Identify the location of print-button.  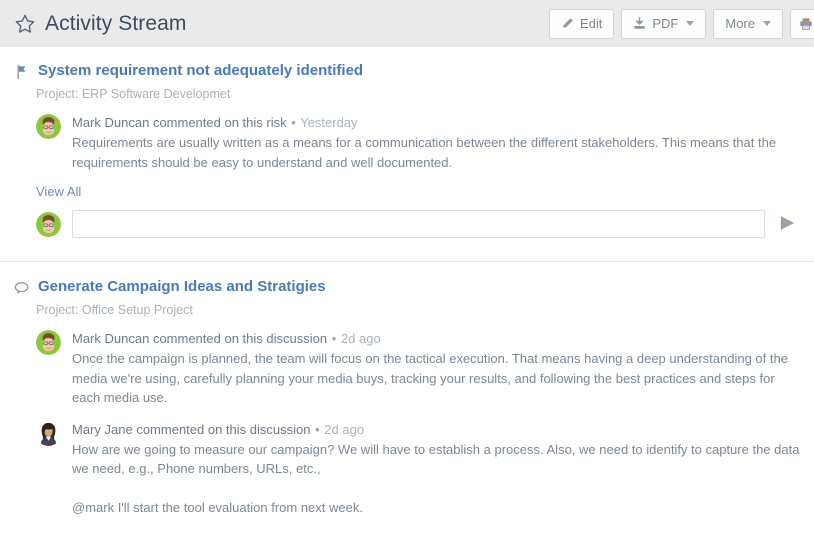
(802, 23).